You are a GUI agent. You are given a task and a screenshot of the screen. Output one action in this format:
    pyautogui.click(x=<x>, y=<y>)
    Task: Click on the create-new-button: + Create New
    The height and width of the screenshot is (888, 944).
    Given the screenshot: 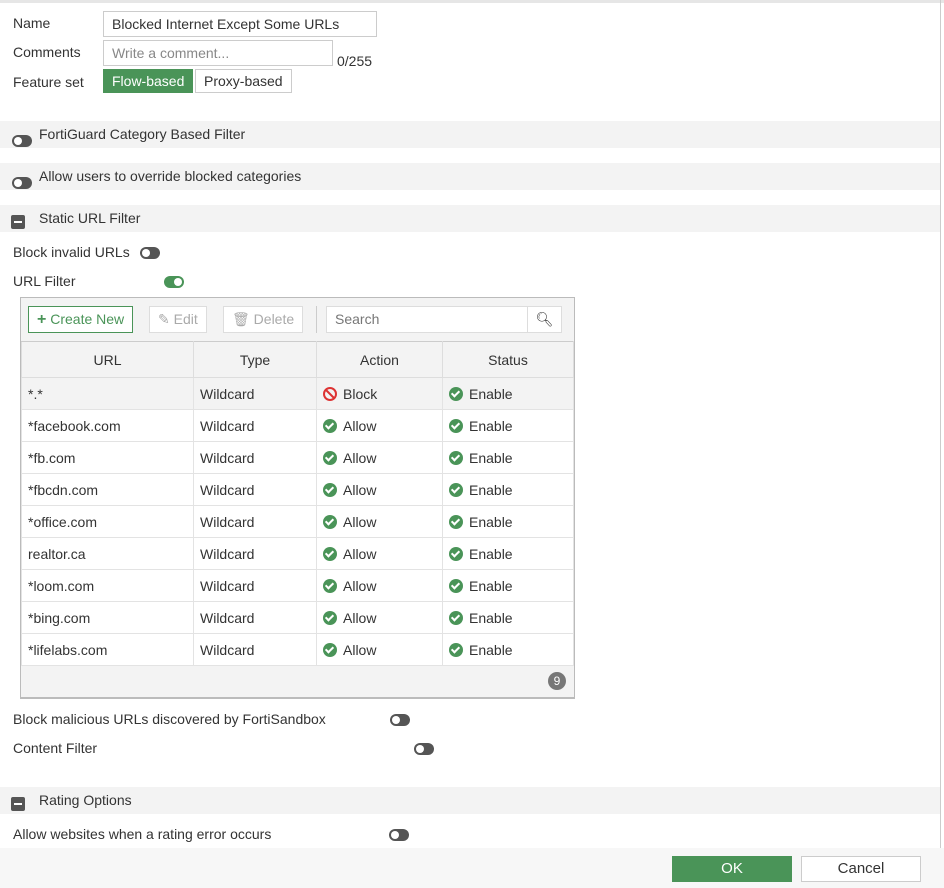 What is the action you would take?
    pyautogui.click(x=81, y=319)
    